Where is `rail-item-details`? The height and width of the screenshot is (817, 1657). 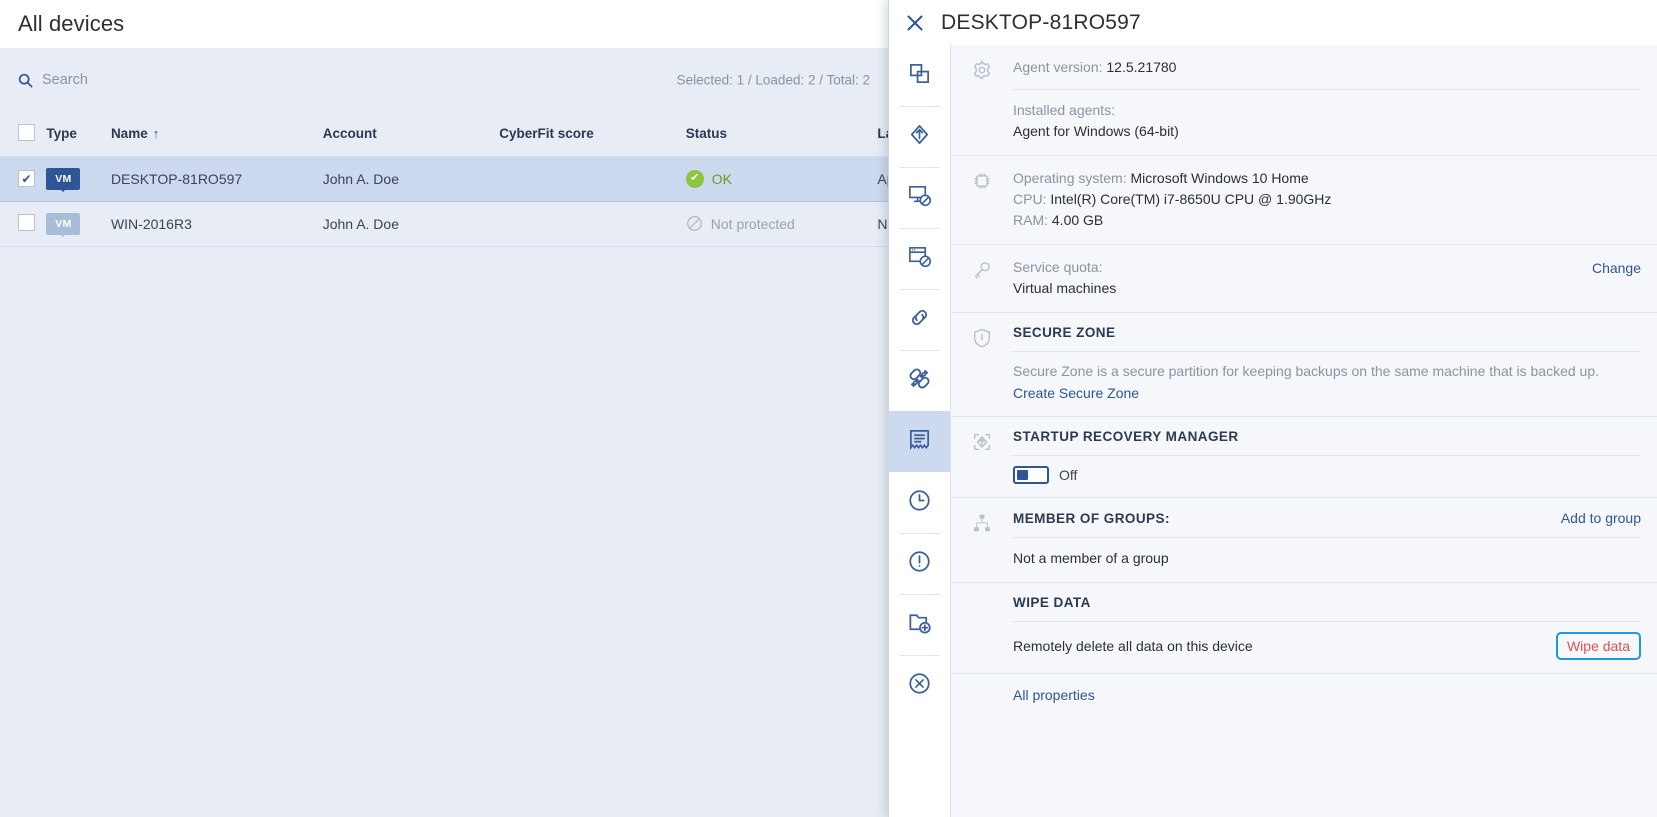
rail-item-details is located at coordinates (919, 441).